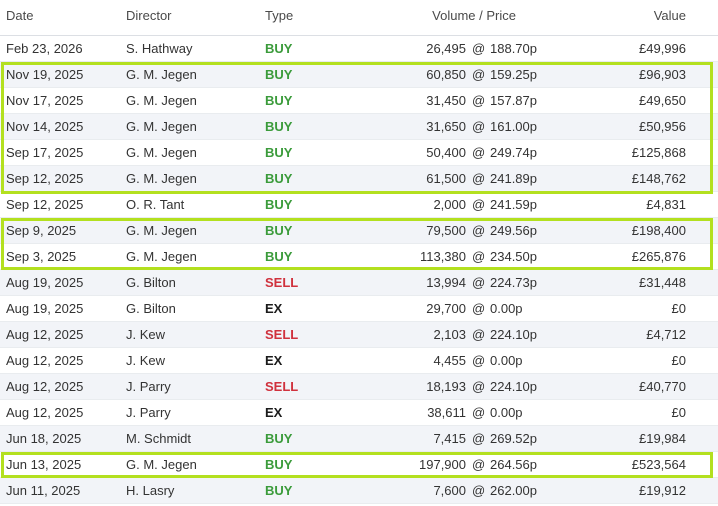  What do you see at coordinates (149, 17) in the screenshot?
I see `header-director: Director` at bounding box center [149, 17].